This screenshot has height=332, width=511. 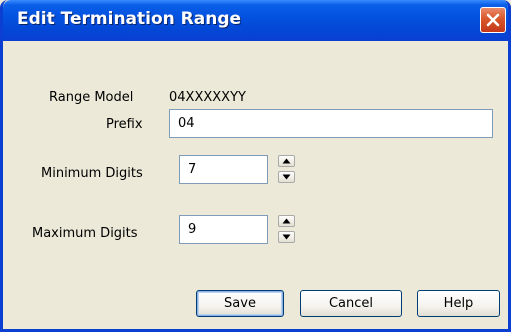 What do you see at coordinates (92, 173) in the screenshot?
I see `minimum-digits-label: Minimum Digits` at bounding box center [92, 173].